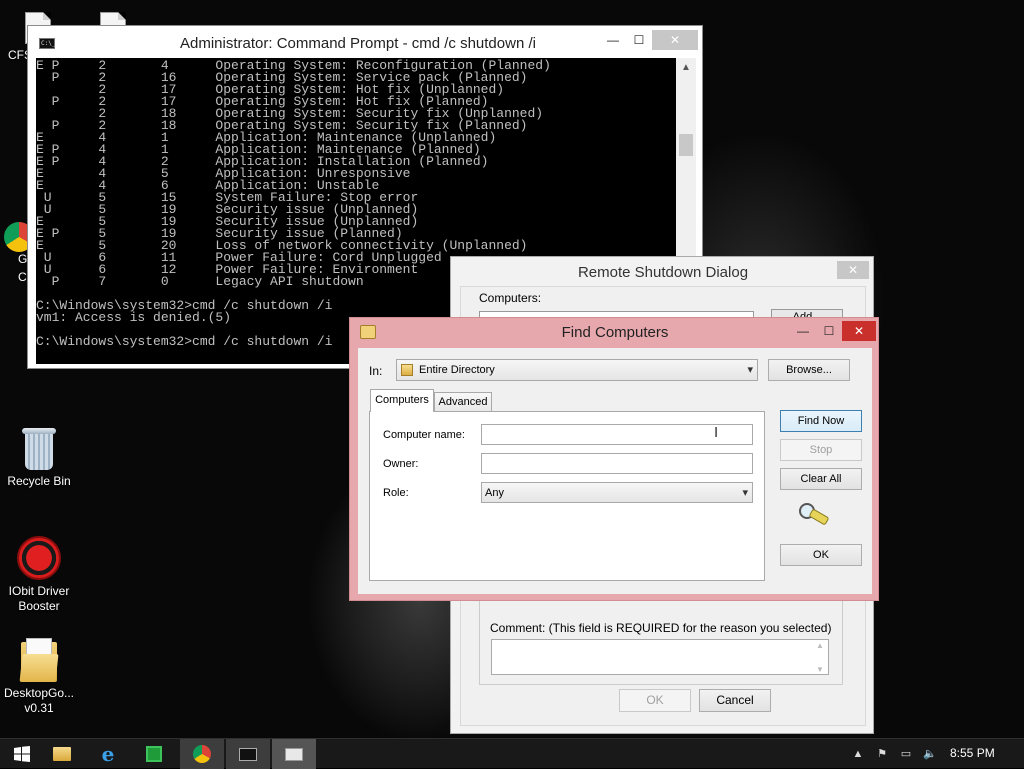 Image resolution: width=1024 pixels, height=769 pixels. What do you see at coordinates (407, 370) in the screenshot?
I see `directory-icon` at bounding box center [407, 370].